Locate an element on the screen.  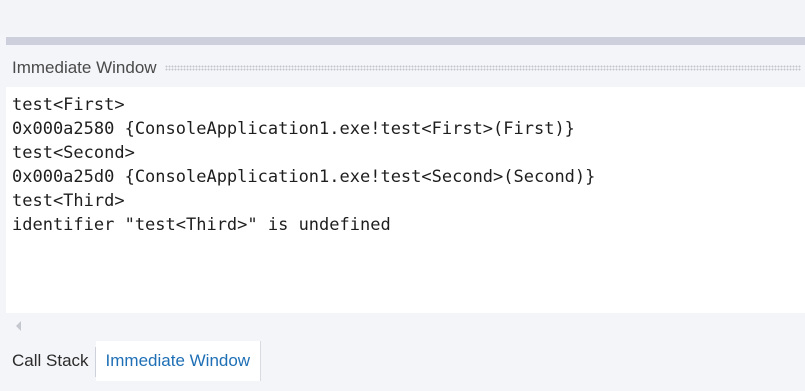
output-line: test<Second> is located at coordinates (303, 153).